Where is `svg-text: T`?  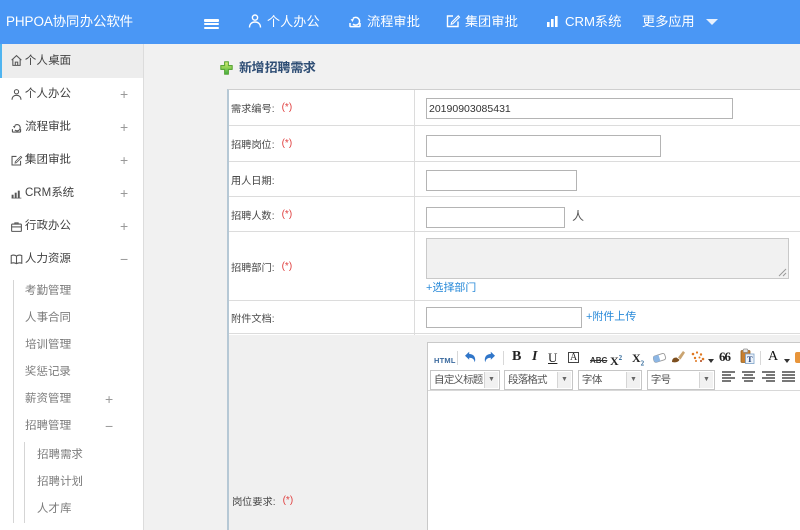 svg-text: T is located at coordinates (750, 359).